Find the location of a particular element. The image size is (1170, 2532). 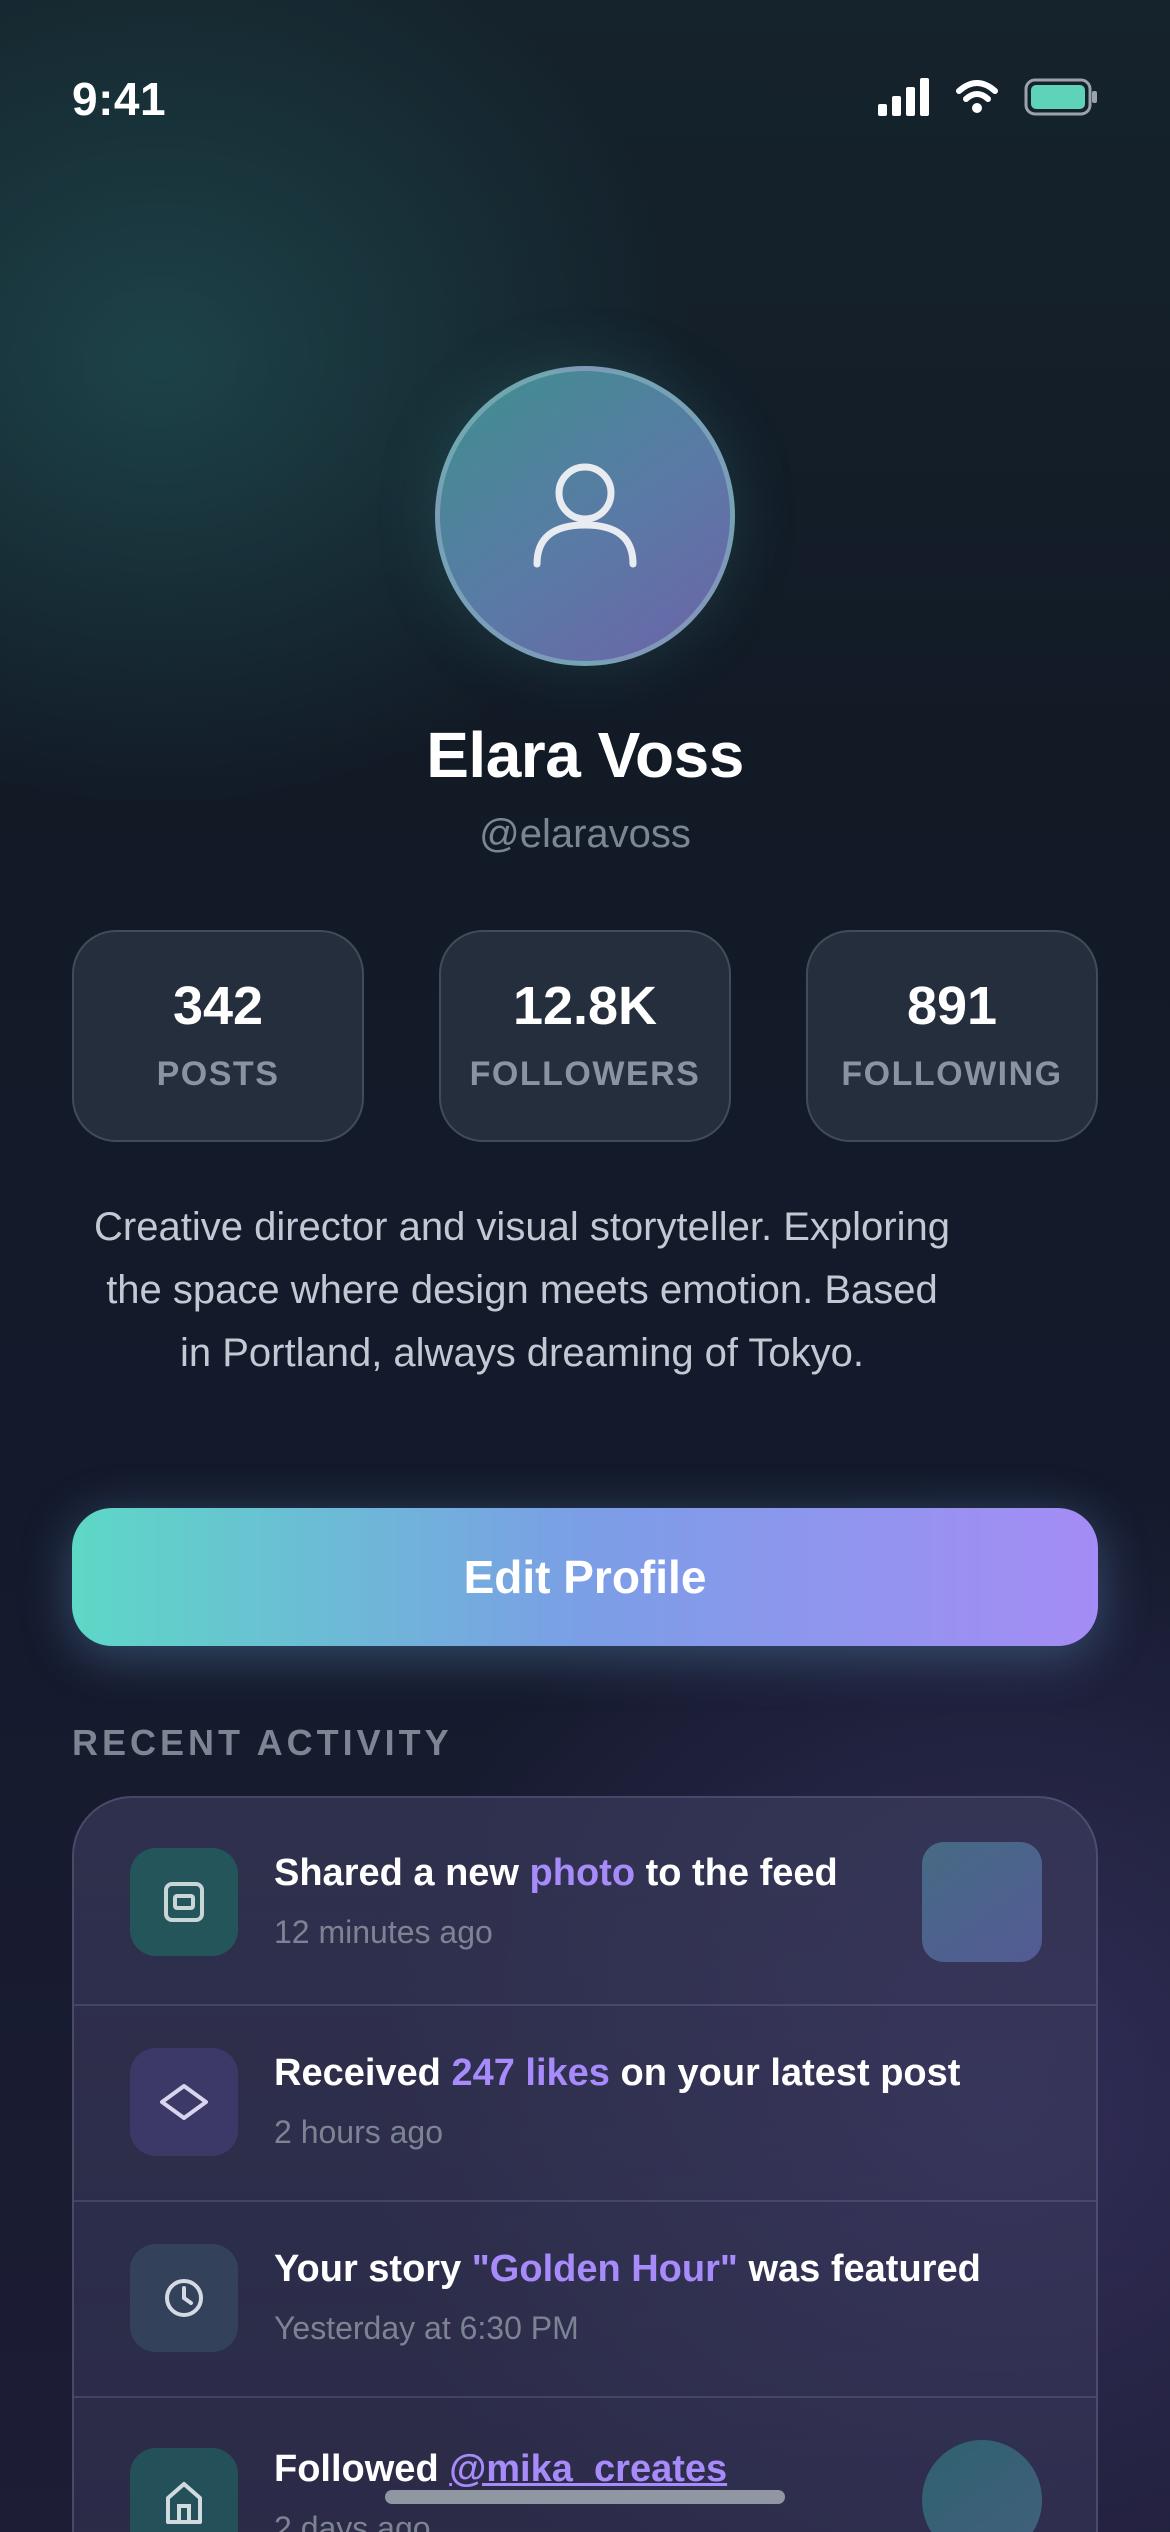

profile-name: Elara Voss is located at coordinates (585, 755).